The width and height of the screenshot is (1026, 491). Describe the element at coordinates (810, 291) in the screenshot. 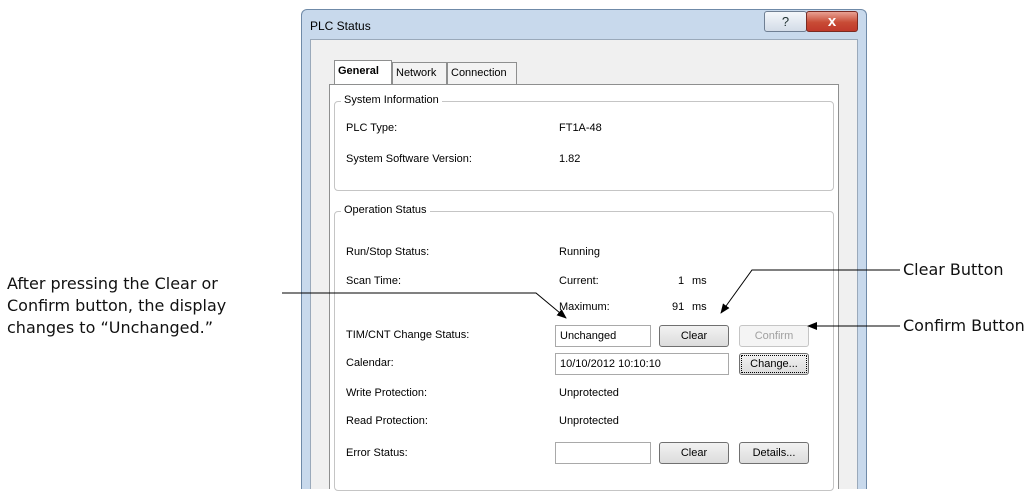

I see `clear-button-callout-line` at that location.